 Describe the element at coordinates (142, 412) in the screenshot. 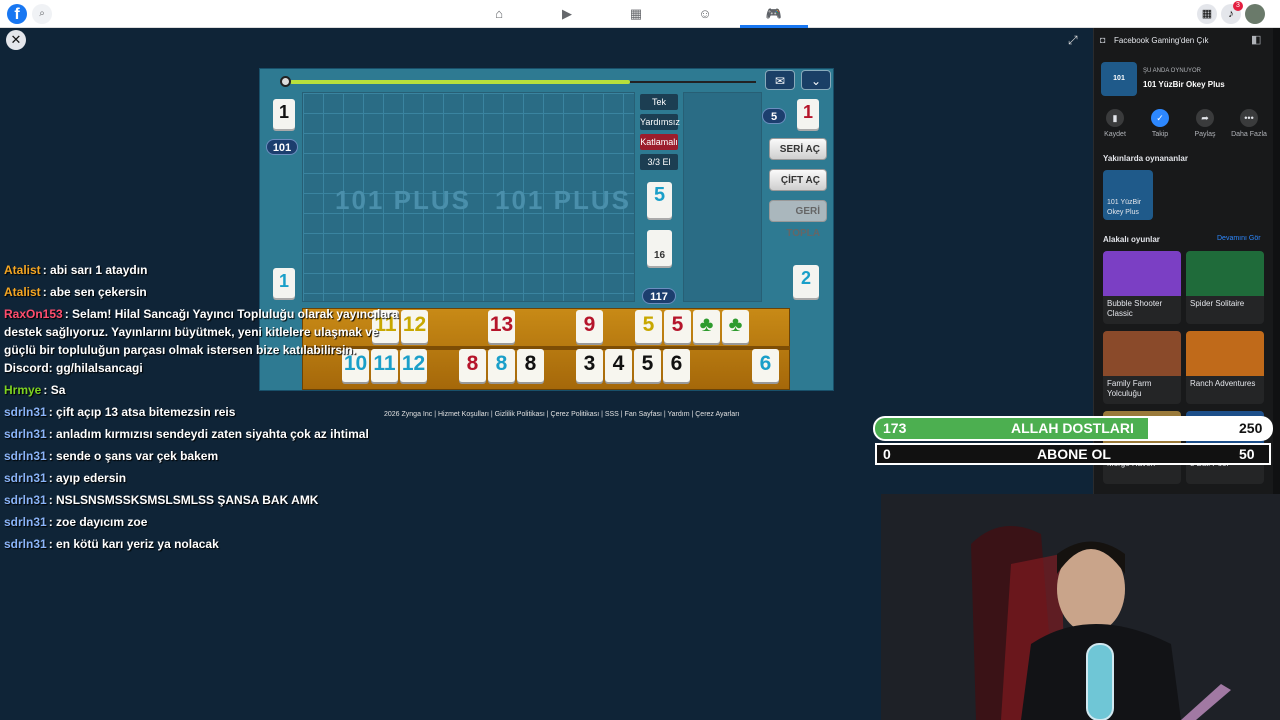

I see `chat-text: : çift açıp 13 atsa bitemezsin reis` at that location.